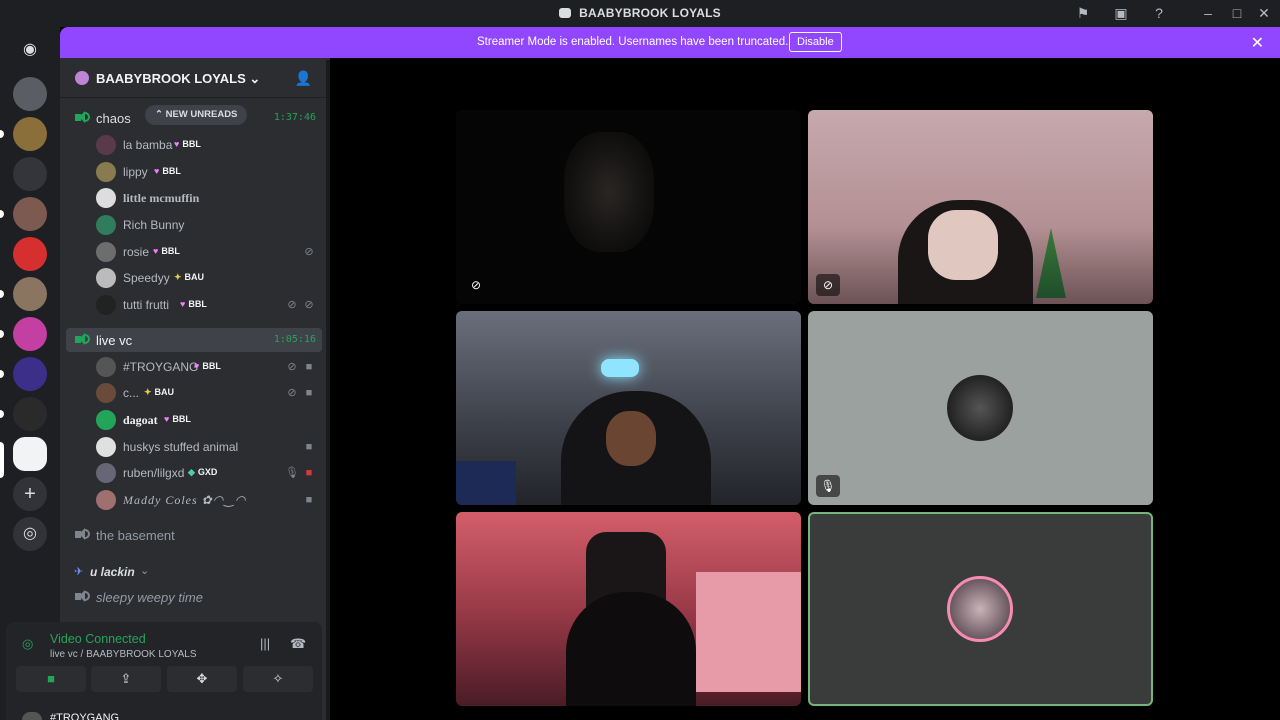 The image size is (1280, 720). I want to click on help-icon: ?, so click(1159, 13).